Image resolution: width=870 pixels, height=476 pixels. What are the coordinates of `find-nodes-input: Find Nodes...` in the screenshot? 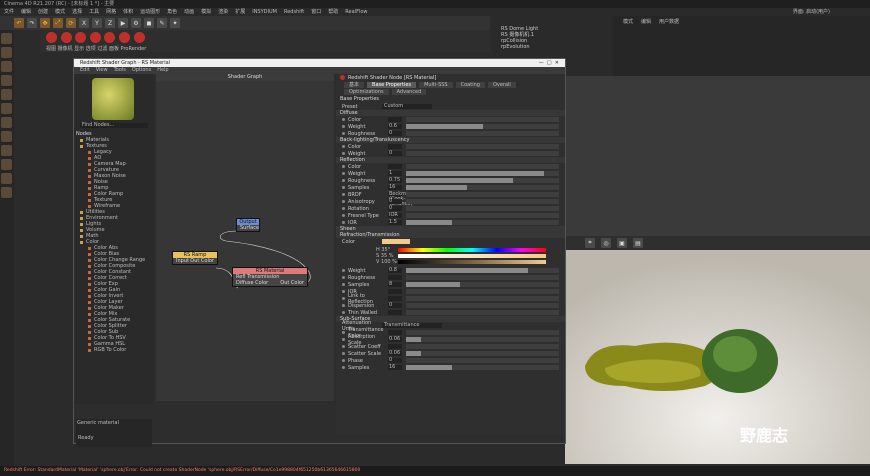 It's located at (114, 125).